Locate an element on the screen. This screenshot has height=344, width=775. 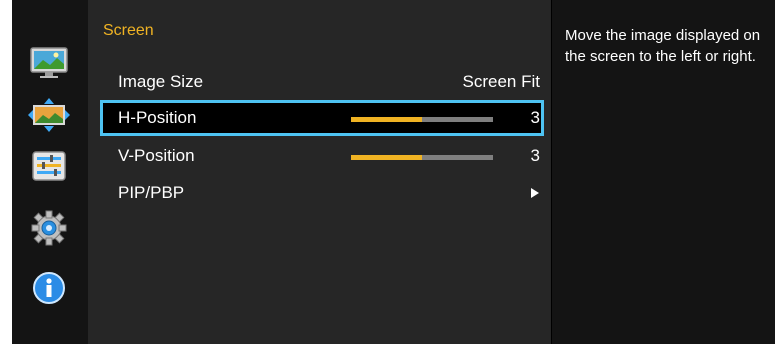
settings-sliders-icon is located at coordinates (49, 166).